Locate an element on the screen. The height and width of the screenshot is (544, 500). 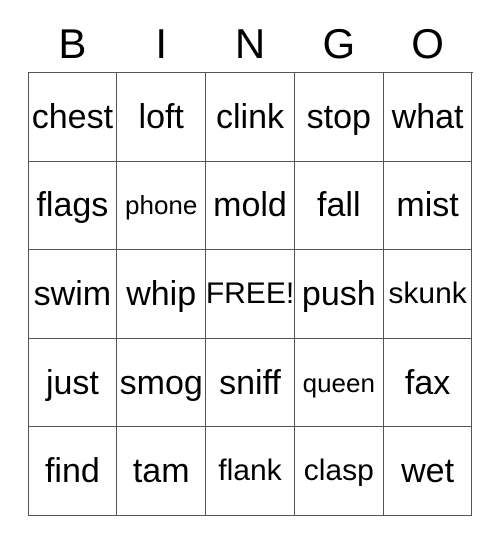
bingo-cell-label: clasp is located at coordinates (338, 471).